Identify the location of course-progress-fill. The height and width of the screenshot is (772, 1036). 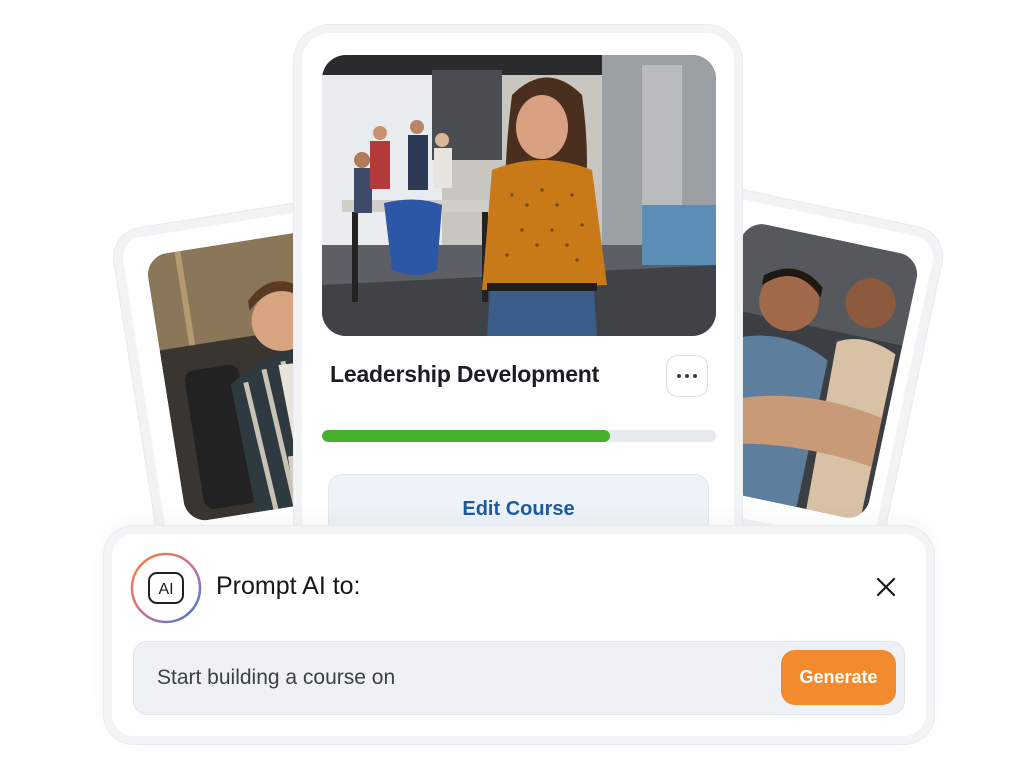
(466, 436).